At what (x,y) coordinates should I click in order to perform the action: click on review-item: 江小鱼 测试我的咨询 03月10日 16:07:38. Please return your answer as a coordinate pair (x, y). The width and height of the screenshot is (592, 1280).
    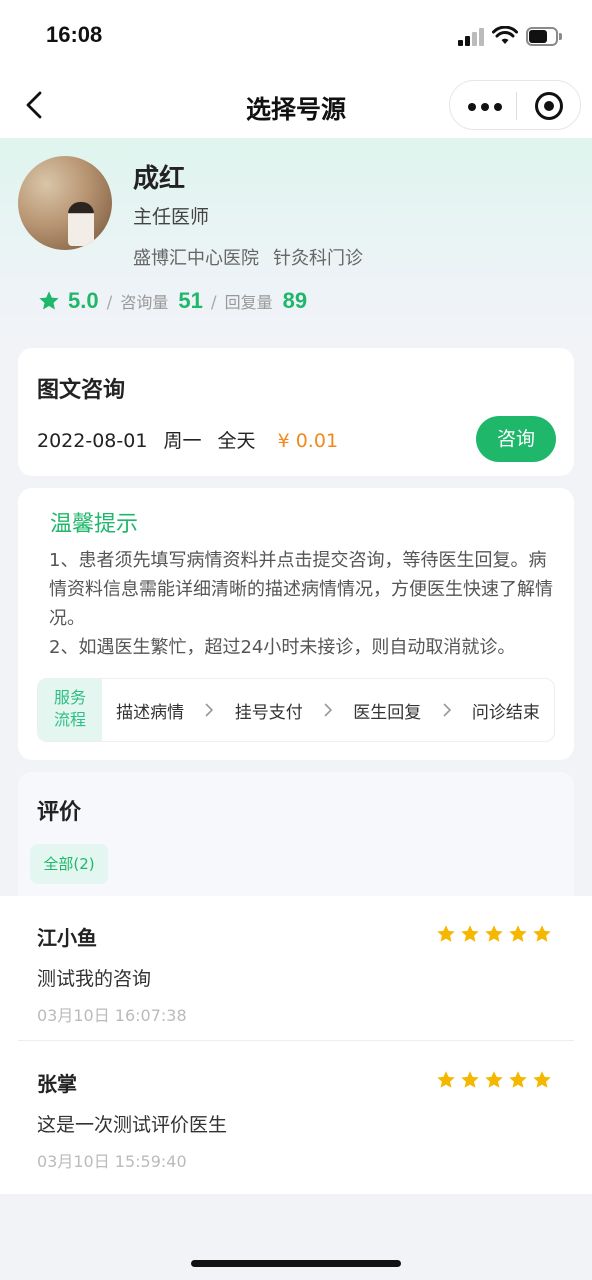
    Looking at the image, I should click on (296, 969).